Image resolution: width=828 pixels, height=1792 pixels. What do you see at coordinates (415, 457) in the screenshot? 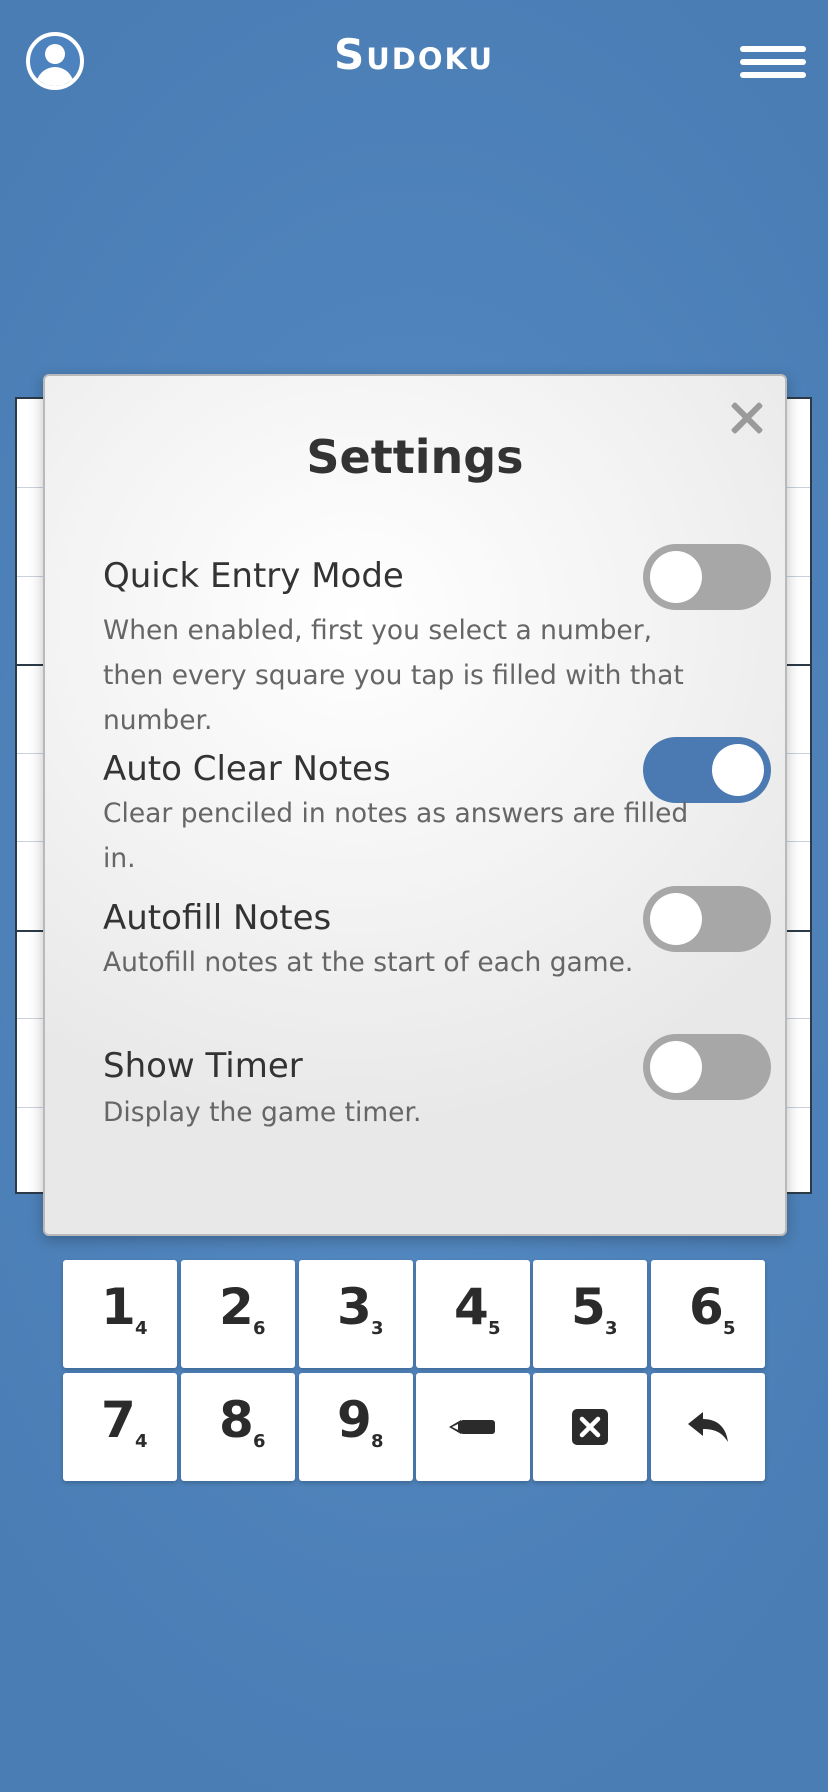
I see `dialog-title: Settings` at bounding box center [415, 457].